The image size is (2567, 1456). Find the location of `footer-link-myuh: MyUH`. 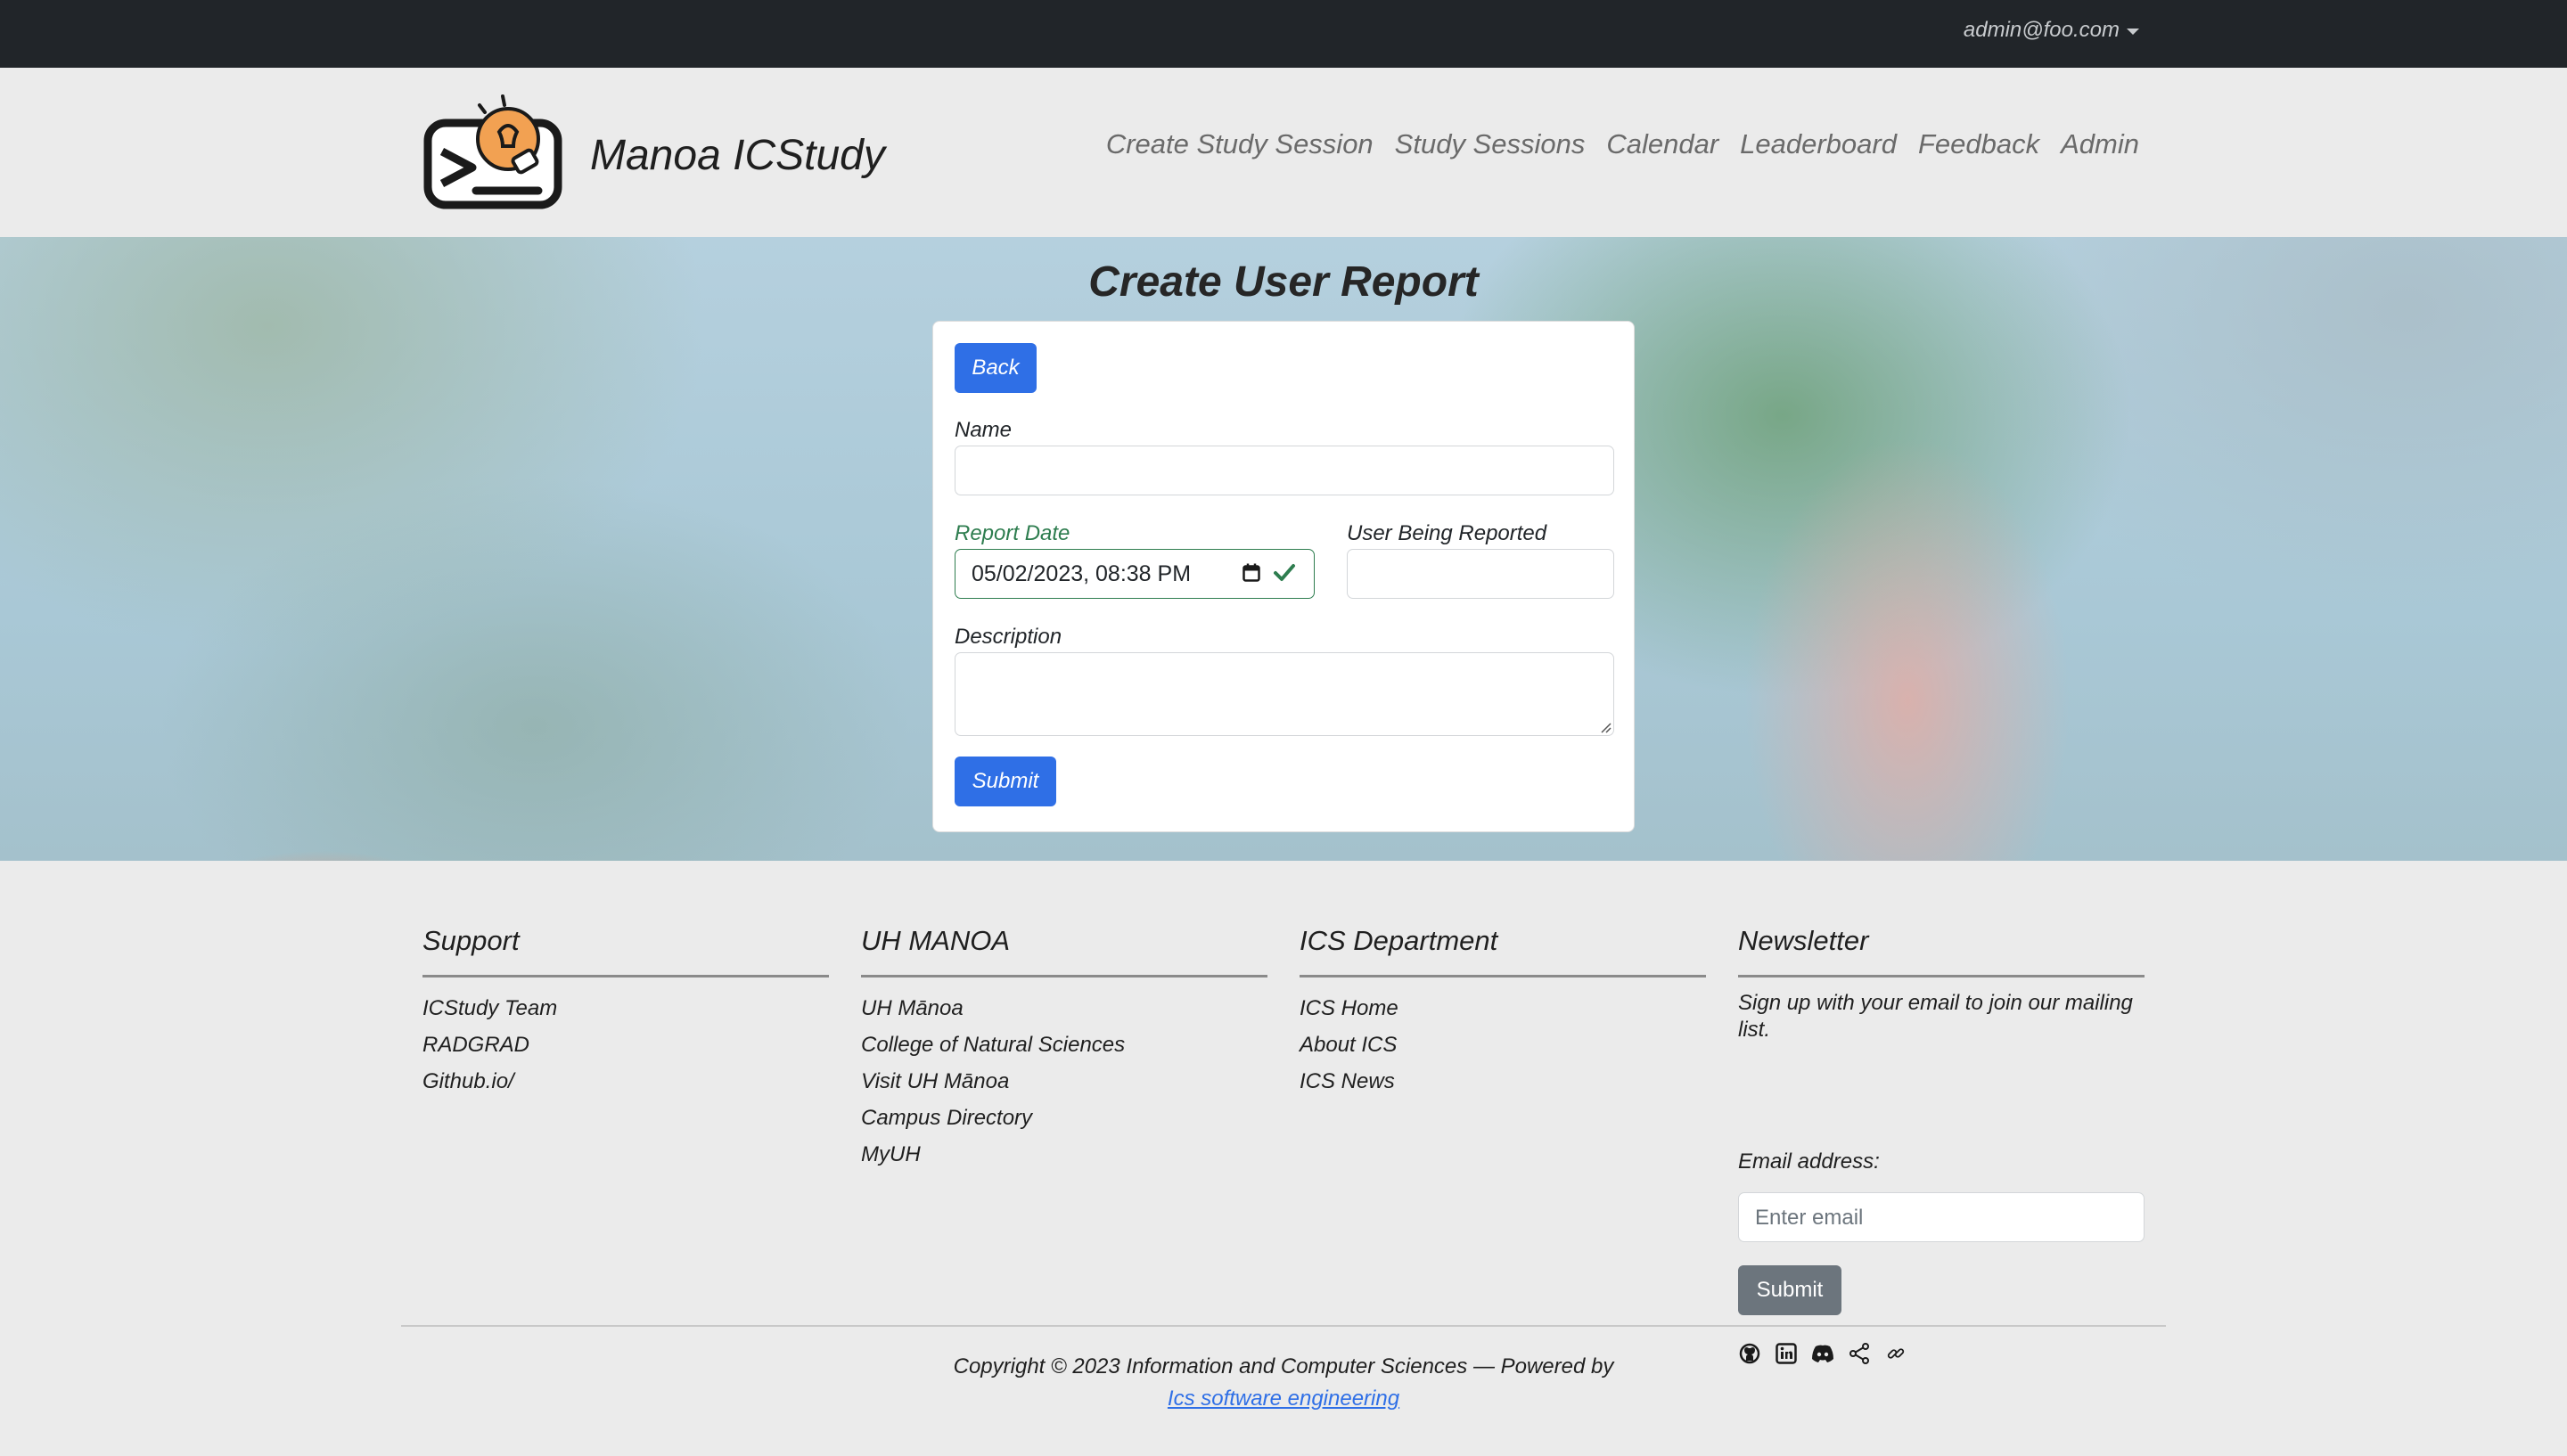

footer-link-myuh: MyUH is located at coordinates (1064, 1154).